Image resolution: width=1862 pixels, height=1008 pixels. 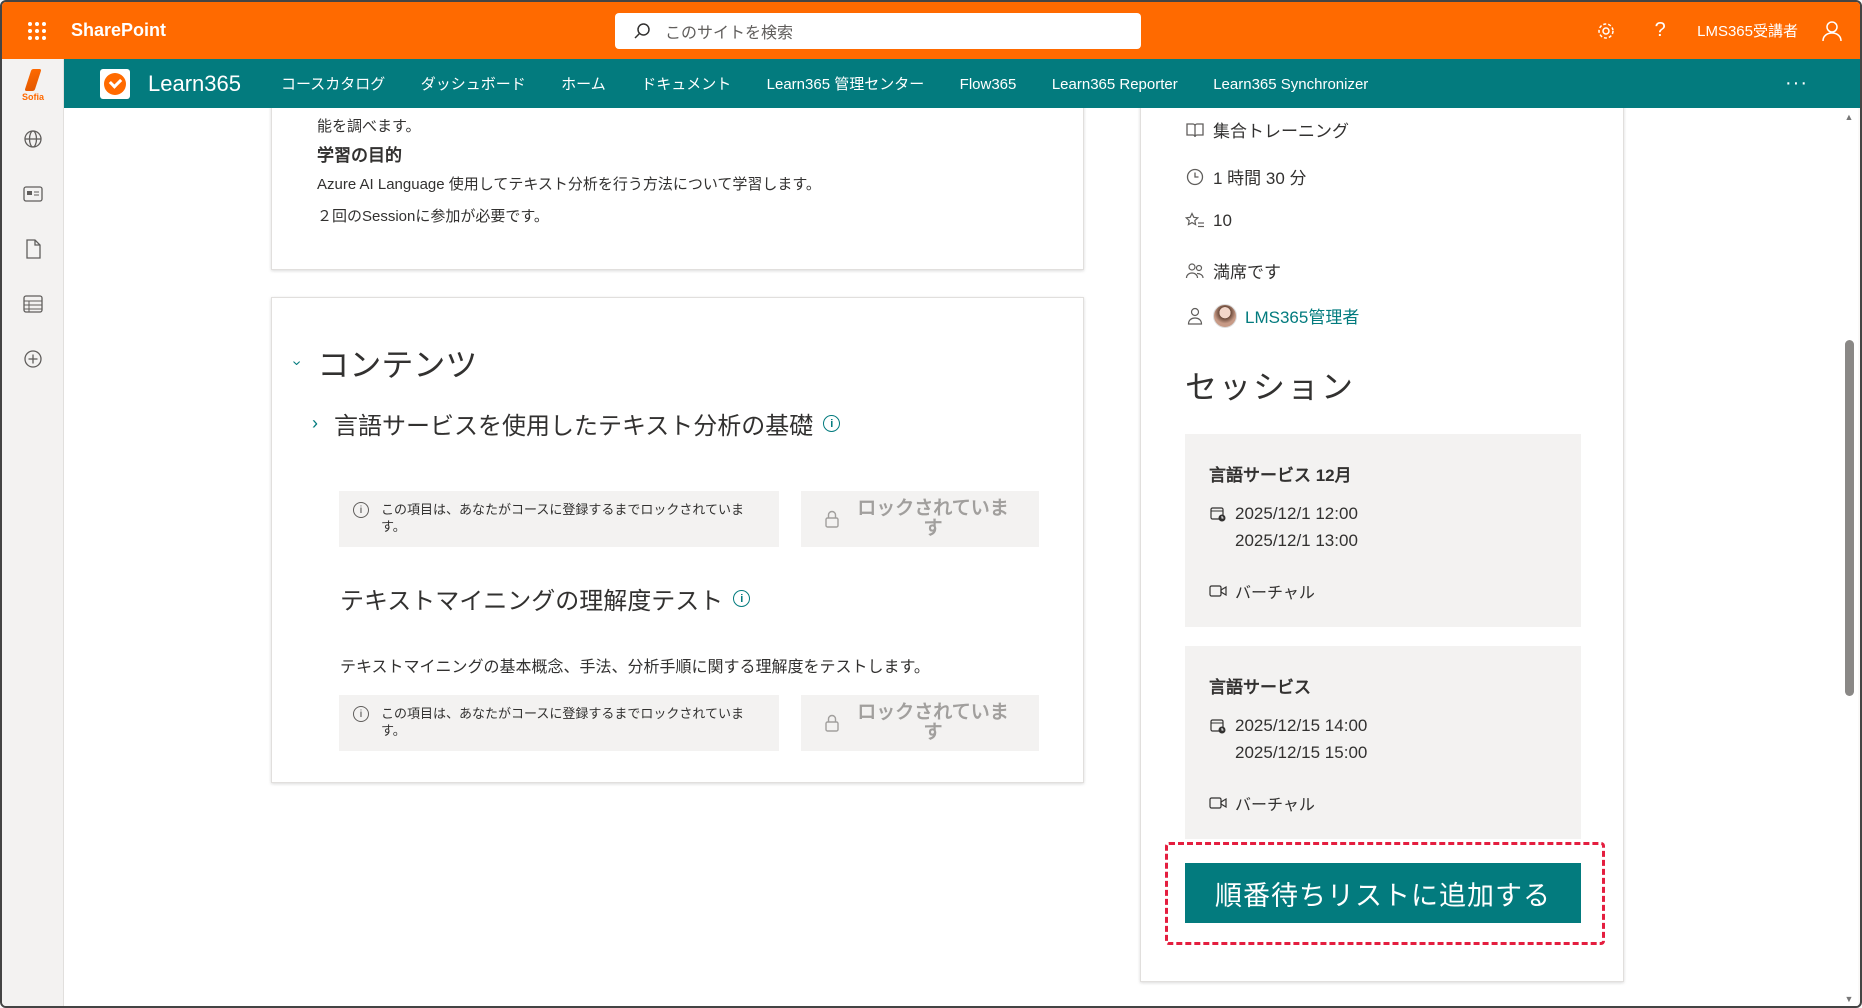 I want to click on nav-reporter: Learn365 Reporter, so click(x=1115, y=84).